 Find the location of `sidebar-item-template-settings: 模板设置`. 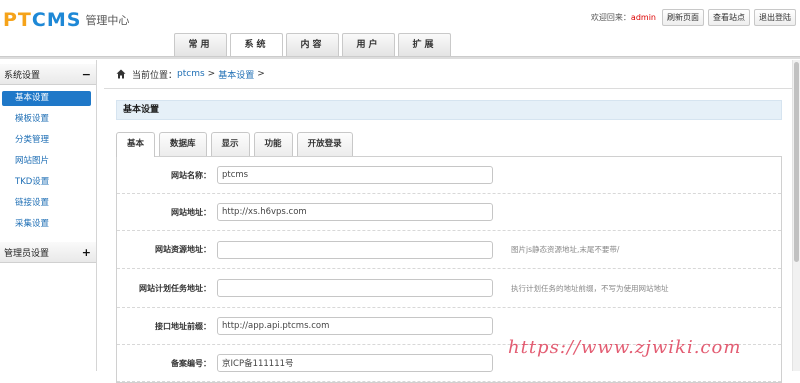

sidebar-item-template-settings: 模板设置 is located at coordinates (48, 119).